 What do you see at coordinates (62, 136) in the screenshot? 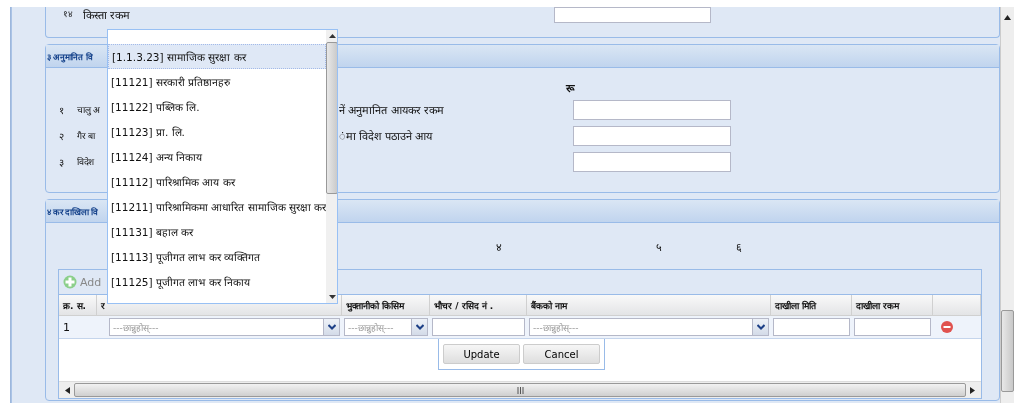
I see `row-number: २` at bounding box center [62, 136].